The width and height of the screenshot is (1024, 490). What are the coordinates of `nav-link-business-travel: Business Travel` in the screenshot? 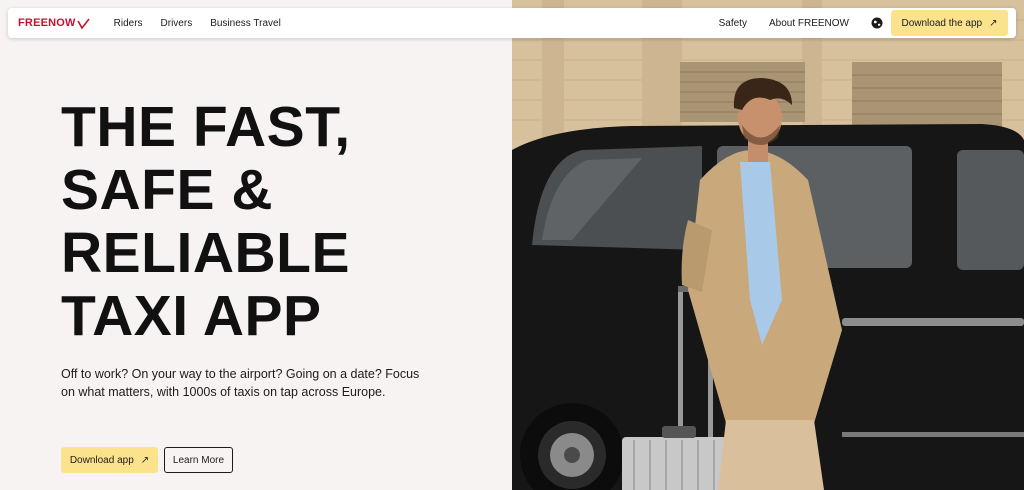 It's located at (245, 23).